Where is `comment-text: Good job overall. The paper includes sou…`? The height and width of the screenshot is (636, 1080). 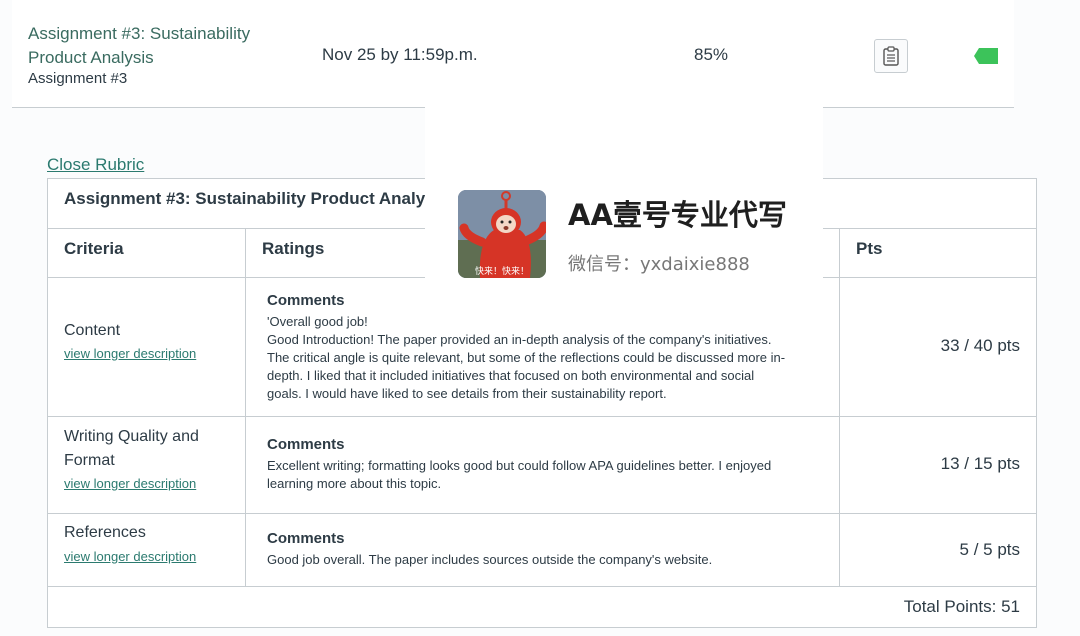
comment-text: Good job overall. The paper includes sou… is located at coordinates (490, 559).